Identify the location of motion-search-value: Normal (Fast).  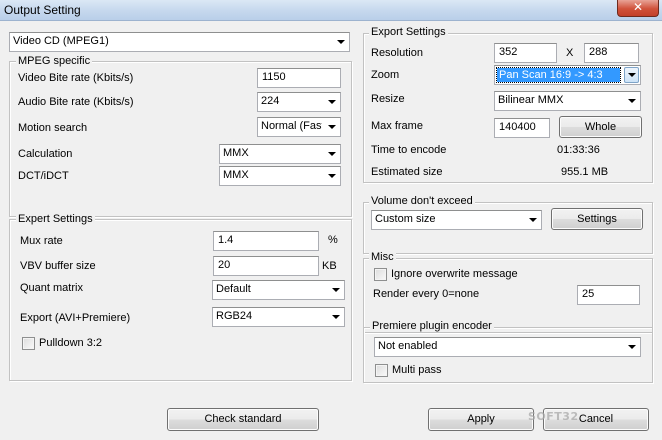
(291, 126).